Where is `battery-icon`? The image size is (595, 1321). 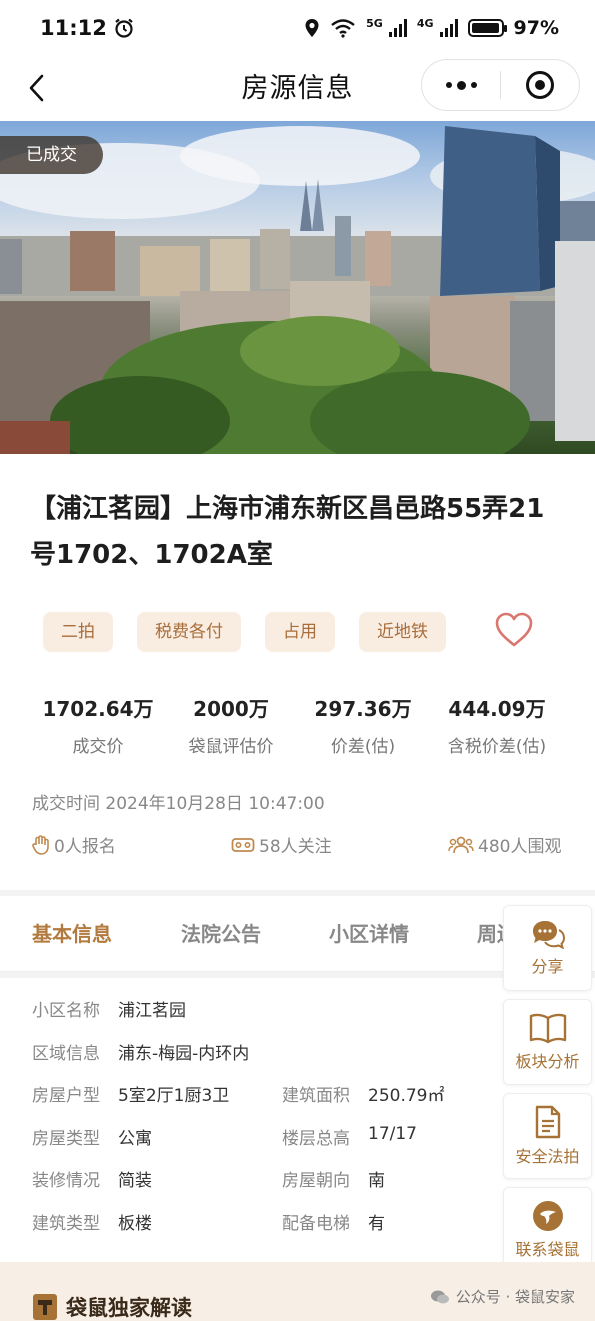
battery-icon is located at coordinates (487, 28).